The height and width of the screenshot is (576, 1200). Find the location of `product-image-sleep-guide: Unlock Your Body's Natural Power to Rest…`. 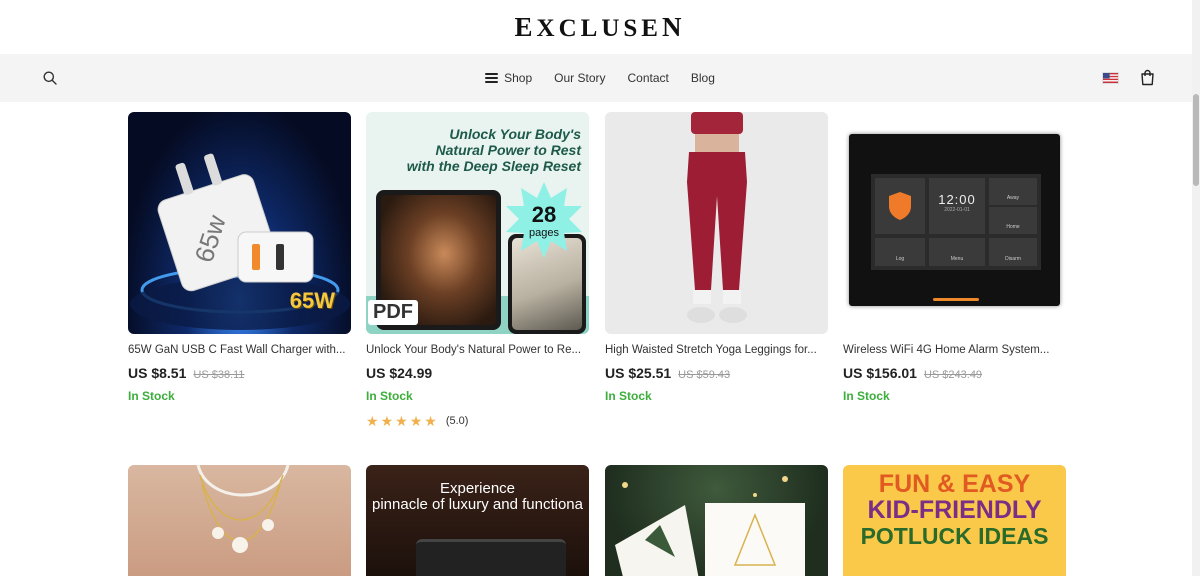

product-image-sleep-guide: Unlock Your Body's Natural Power to Rest… is located at coordinates (477, 223).